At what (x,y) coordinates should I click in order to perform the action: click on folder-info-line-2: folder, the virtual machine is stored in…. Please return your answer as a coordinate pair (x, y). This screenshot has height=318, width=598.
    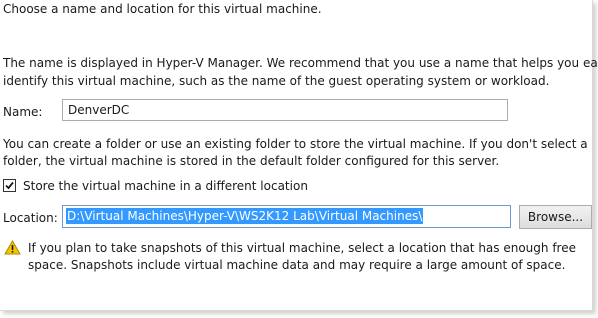
    Looking at the image, I should click on (251, 161).